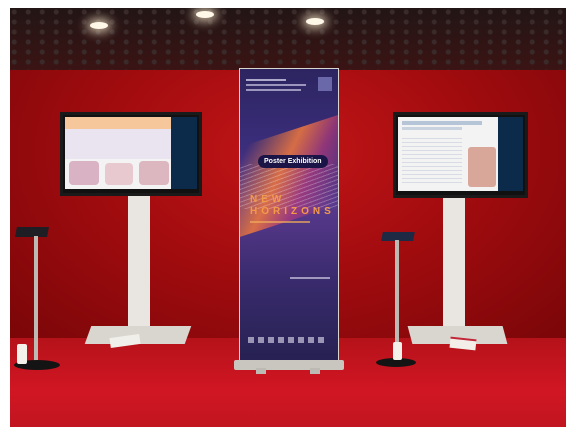 Image resolution: width=576 pixels, height=435 pixels. What do you see at coordinates (139, 266) in the screenshot?
I see `left-display-pole` at bounding box center [139, 266].